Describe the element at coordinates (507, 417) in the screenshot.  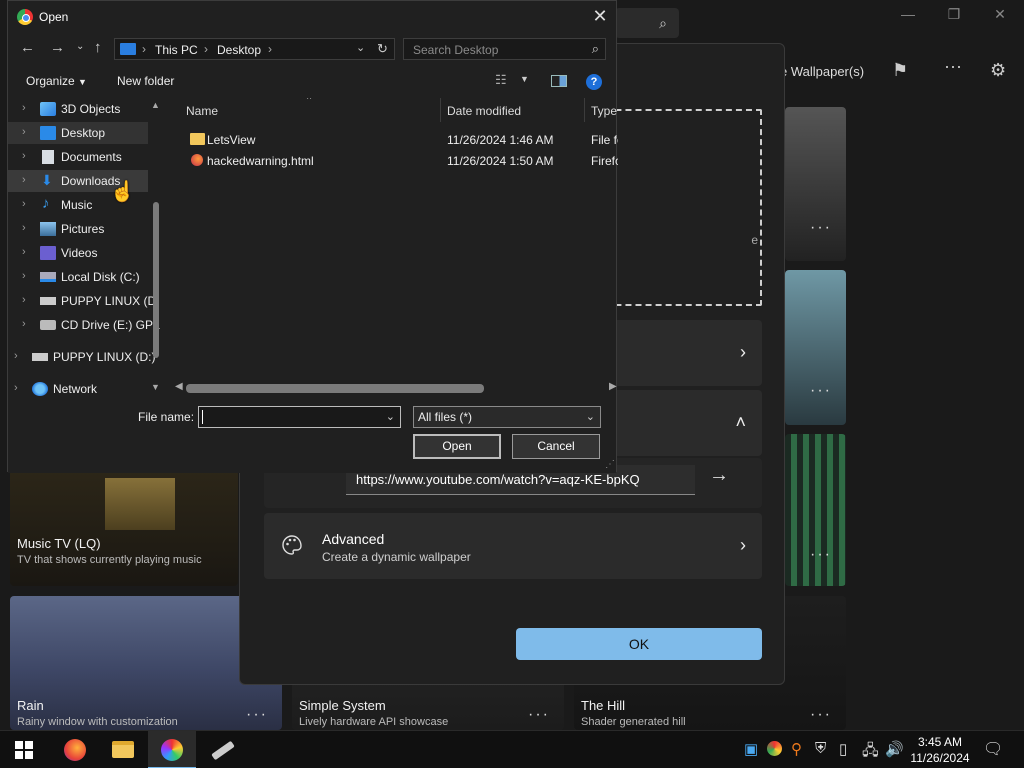
I see `file-type-filter: All files (*) ⌄` at that location.